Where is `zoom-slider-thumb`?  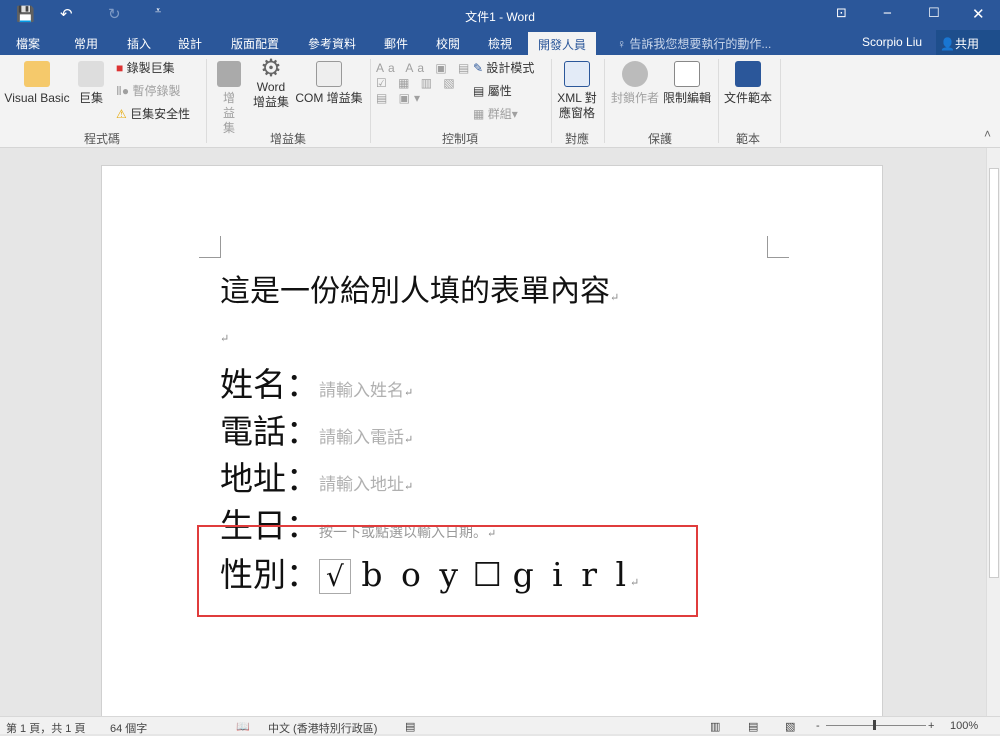
zoom-slider-thumb is located at coordinates (874, 725).